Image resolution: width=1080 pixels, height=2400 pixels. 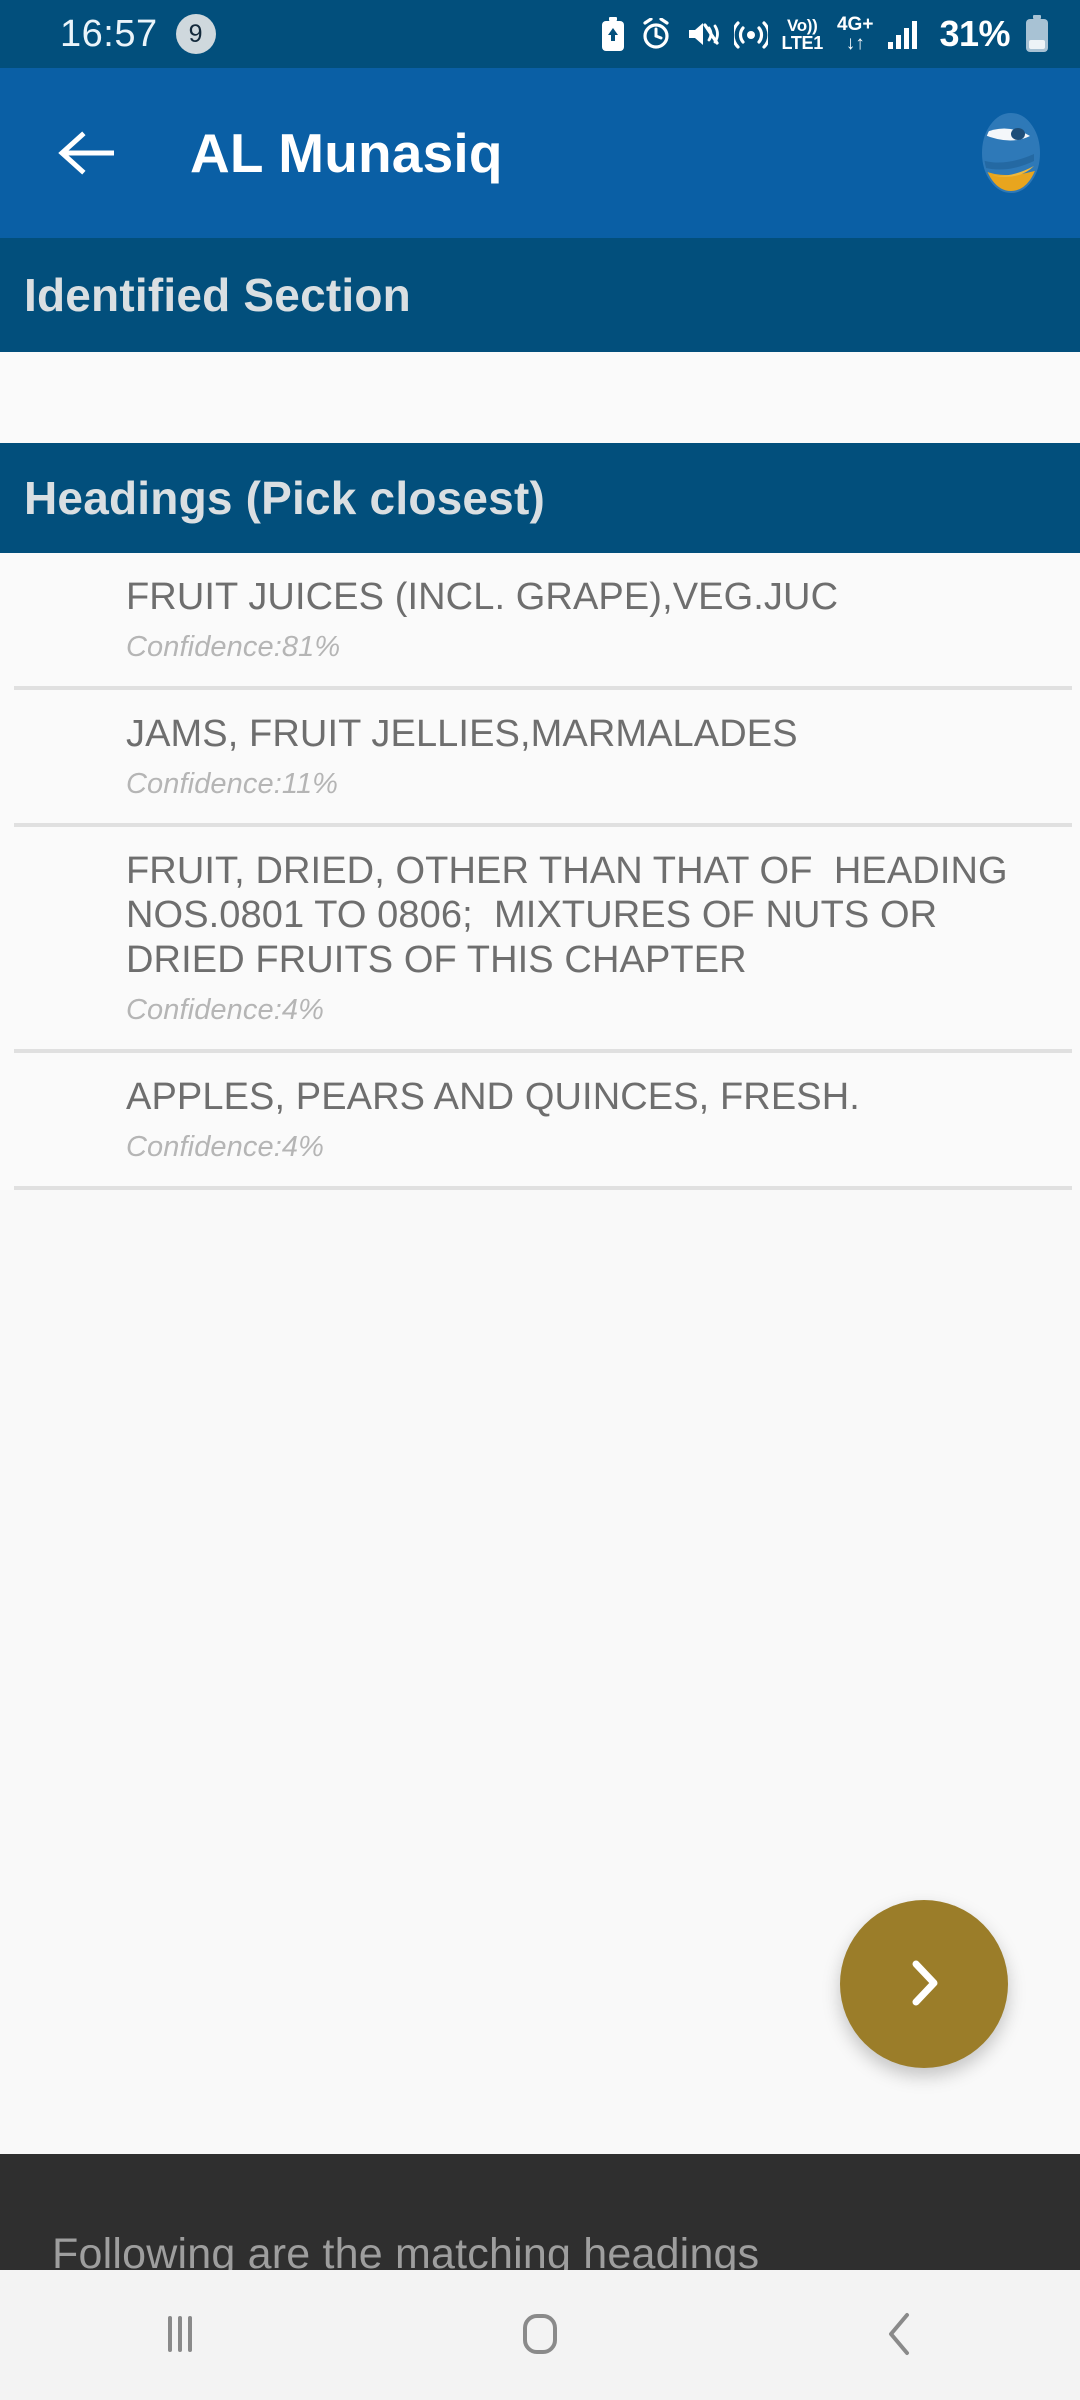 What do you see at coordinates (540, 2212) in the screenshot?
I see `toast-snackbar: Following are the matching headings` at bounding box center [540, 2212].